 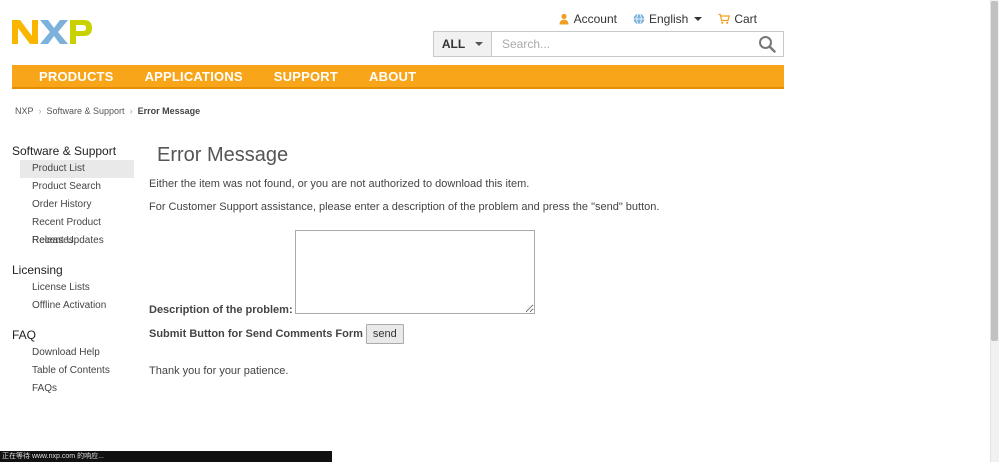 I want to click on description-textarea, so click(x=415, y=272).